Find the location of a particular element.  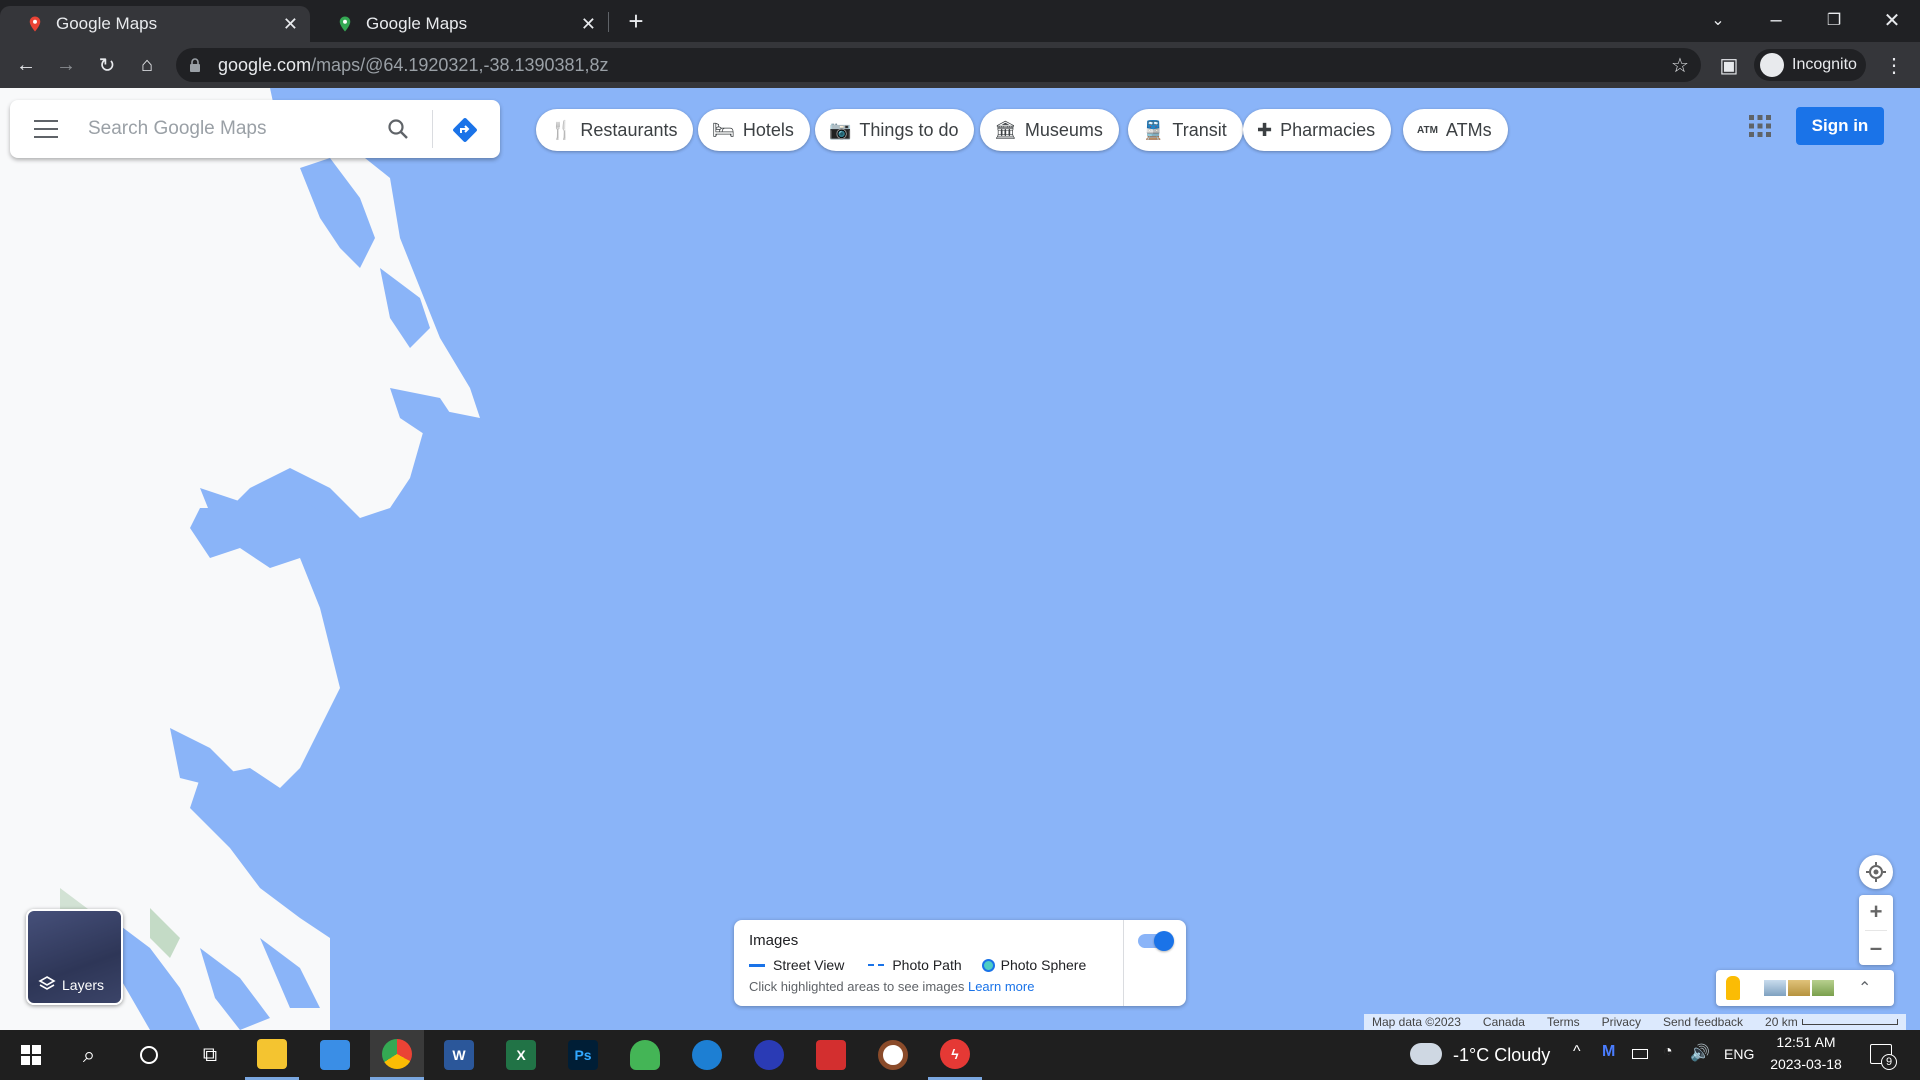

home-button: ⌂ is located at coordinates (147, 65).